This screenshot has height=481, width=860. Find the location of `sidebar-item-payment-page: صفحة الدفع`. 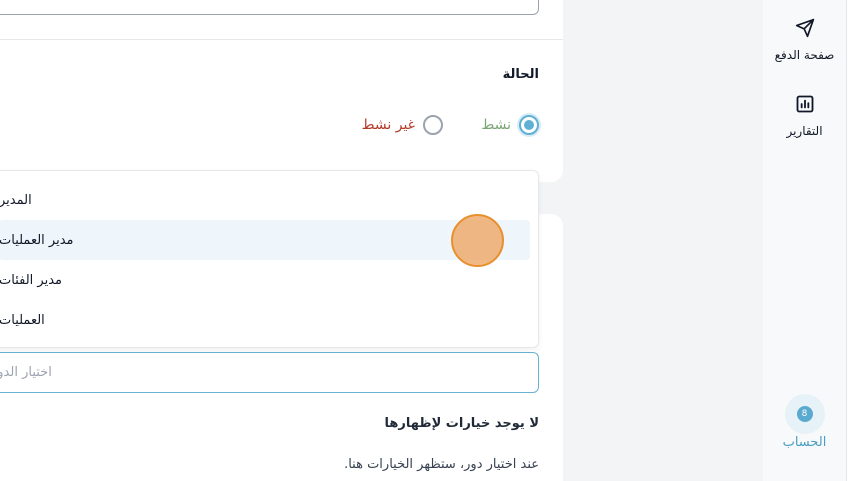

sidebar-item-payment-page: صفحة الدفع is located at coordinates (804, 40).